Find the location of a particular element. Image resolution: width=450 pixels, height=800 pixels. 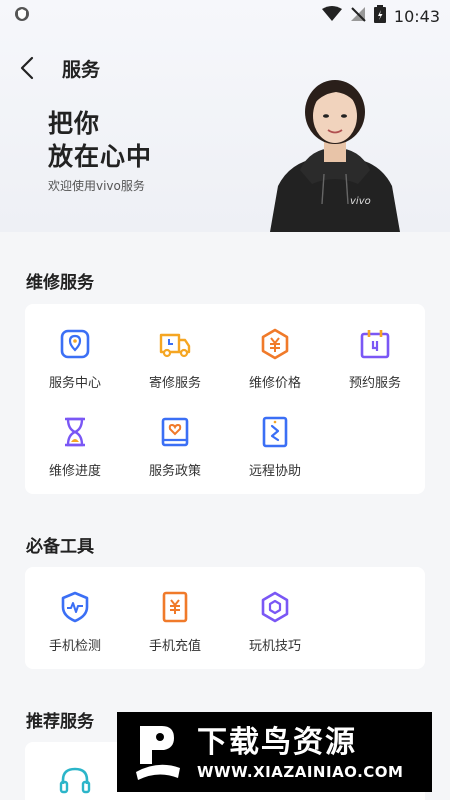

service-center-icon is located at coordinates (75, 344).